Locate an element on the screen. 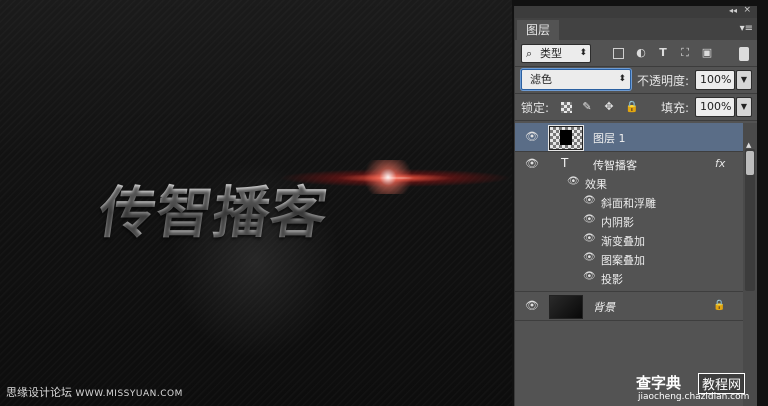 This screenshot has height=406, width=768. layer-separator is located at coordinates (629, 320).